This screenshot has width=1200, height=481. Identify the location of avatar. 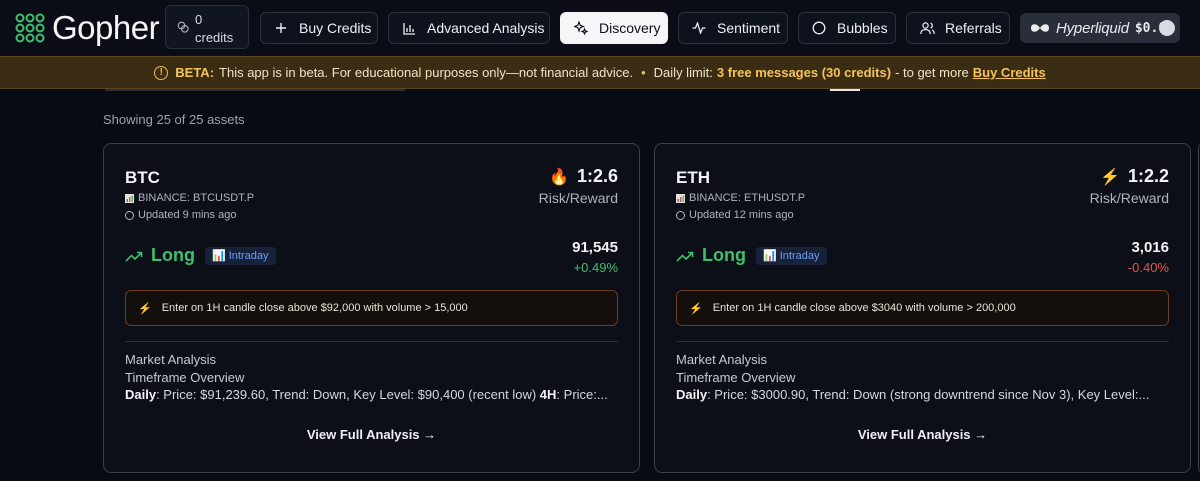
(1167, 28).